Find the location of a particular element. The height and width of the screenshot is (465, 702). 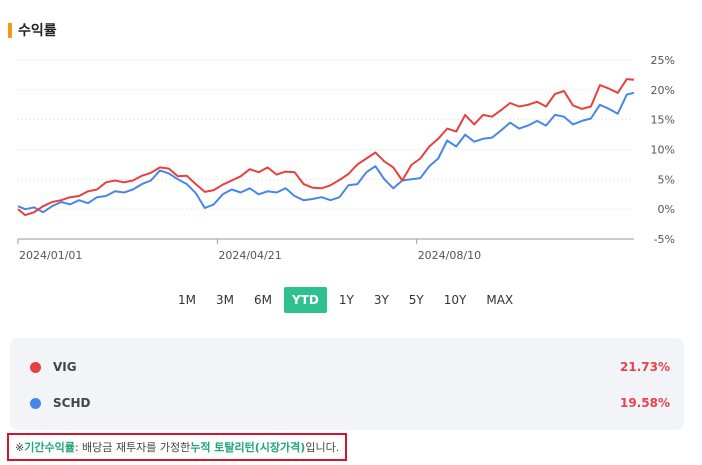

title-accent-bar is located at coordinates (10, 30).